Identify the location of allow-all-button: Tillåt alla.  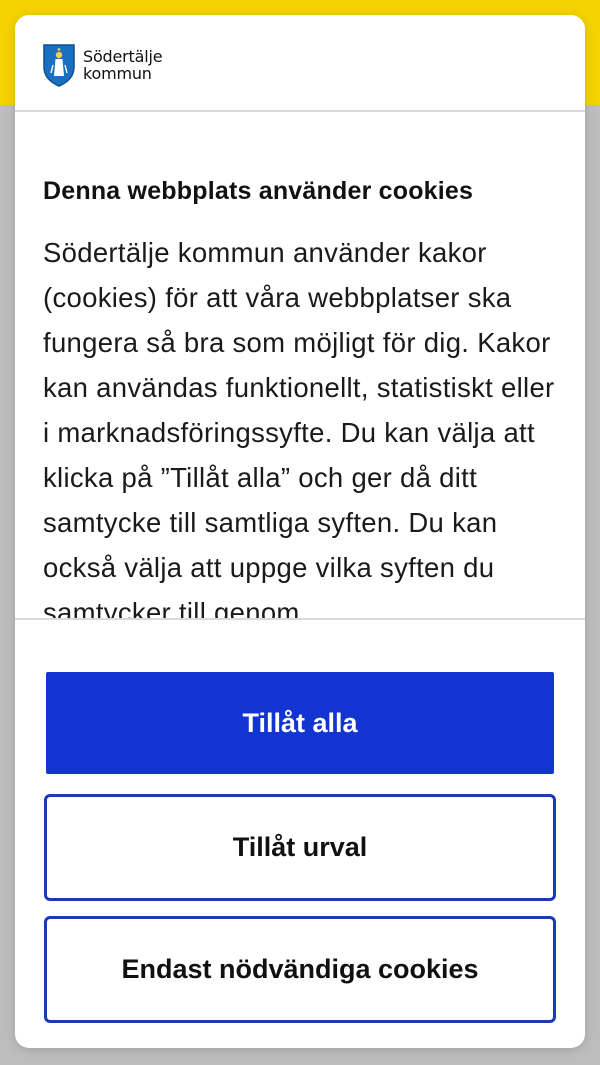
(300, 723).